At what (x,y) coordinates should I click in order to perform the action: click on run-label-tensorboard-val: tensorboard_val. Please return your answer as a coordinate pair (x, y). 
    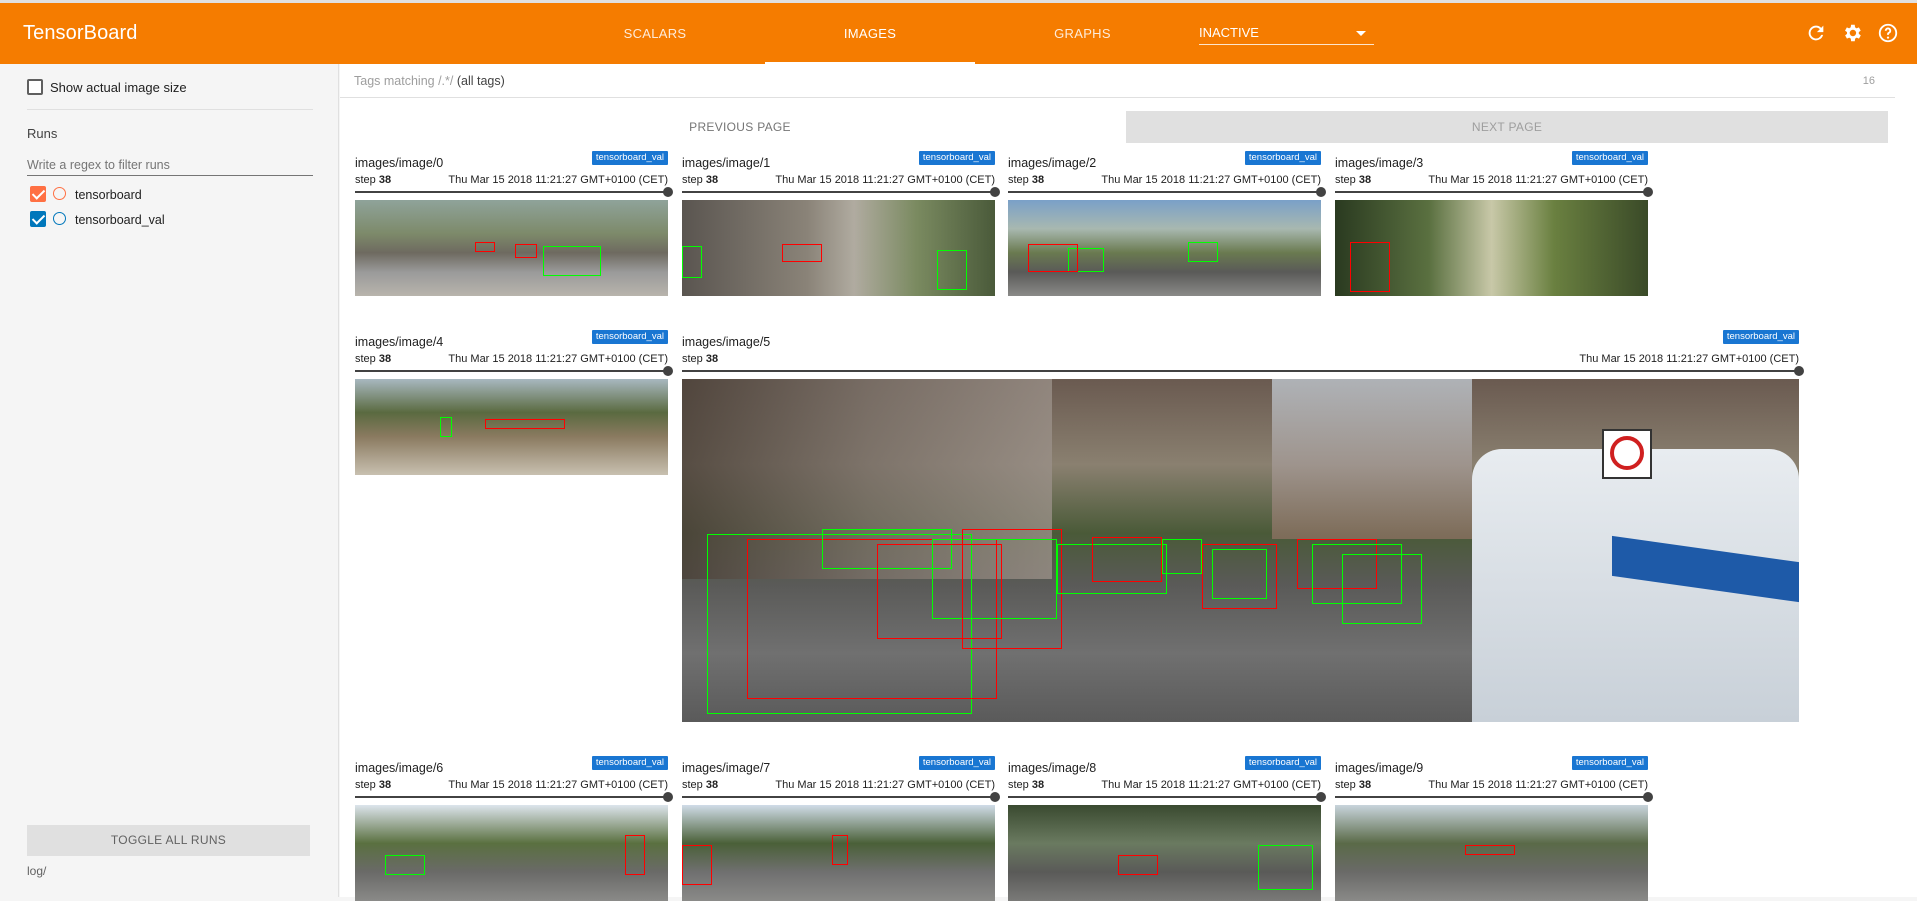
    Looking at the image, I should click on (120, 220).